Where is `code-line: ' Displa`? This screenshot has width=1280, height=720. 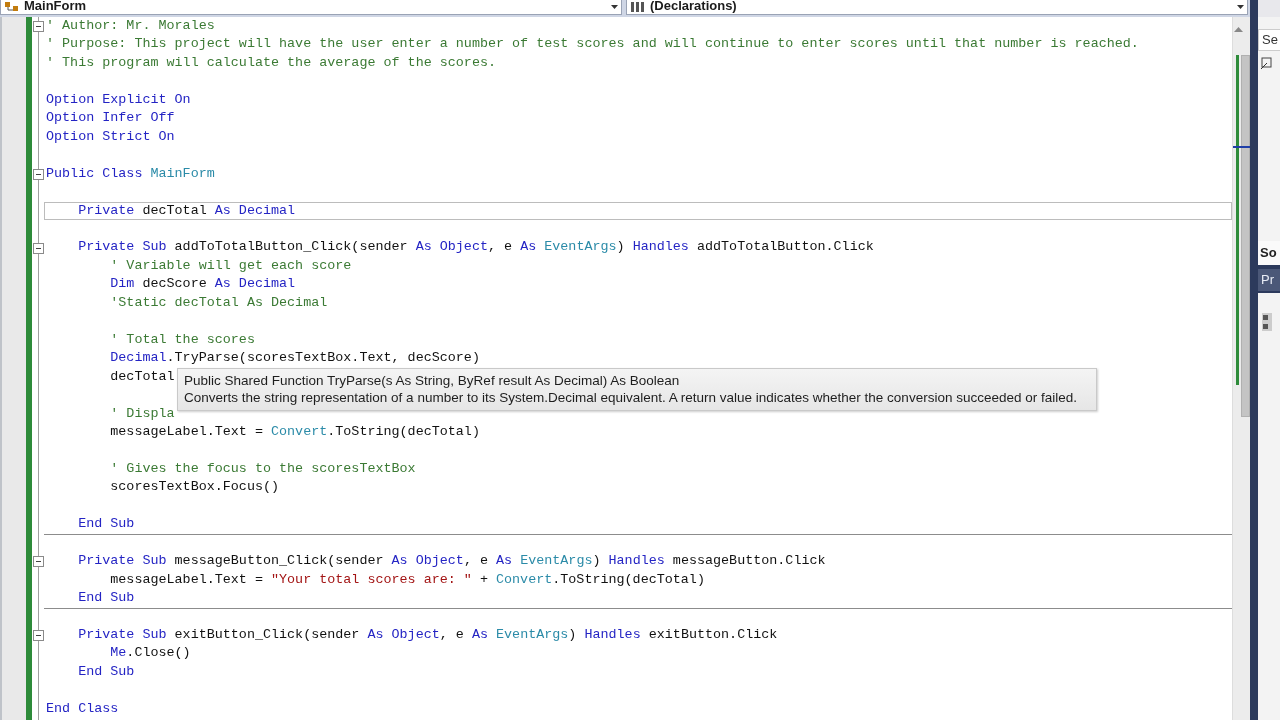 code-line: ' Displa is located at coordinates (142, 413).